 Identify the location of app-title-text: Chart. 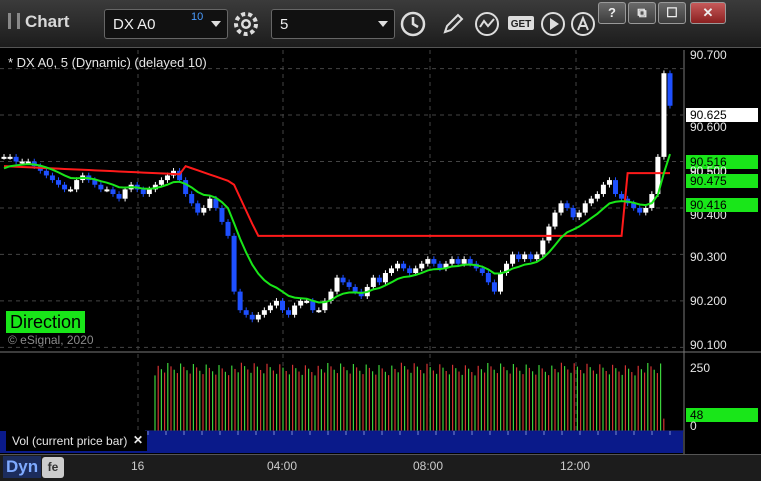
(47, 21).